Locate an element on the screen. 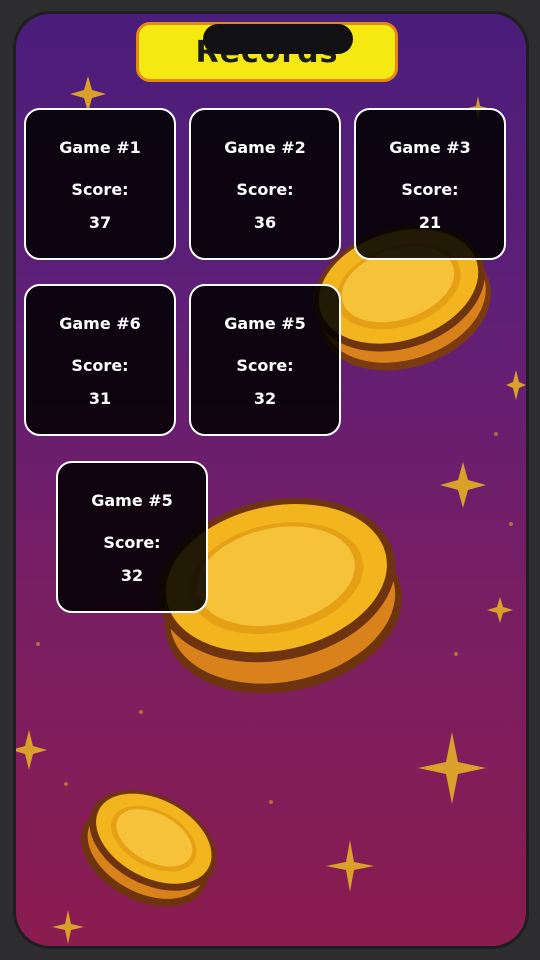 The image size is (540, 960). score-value: 36 is located at coordinates (265, 222).